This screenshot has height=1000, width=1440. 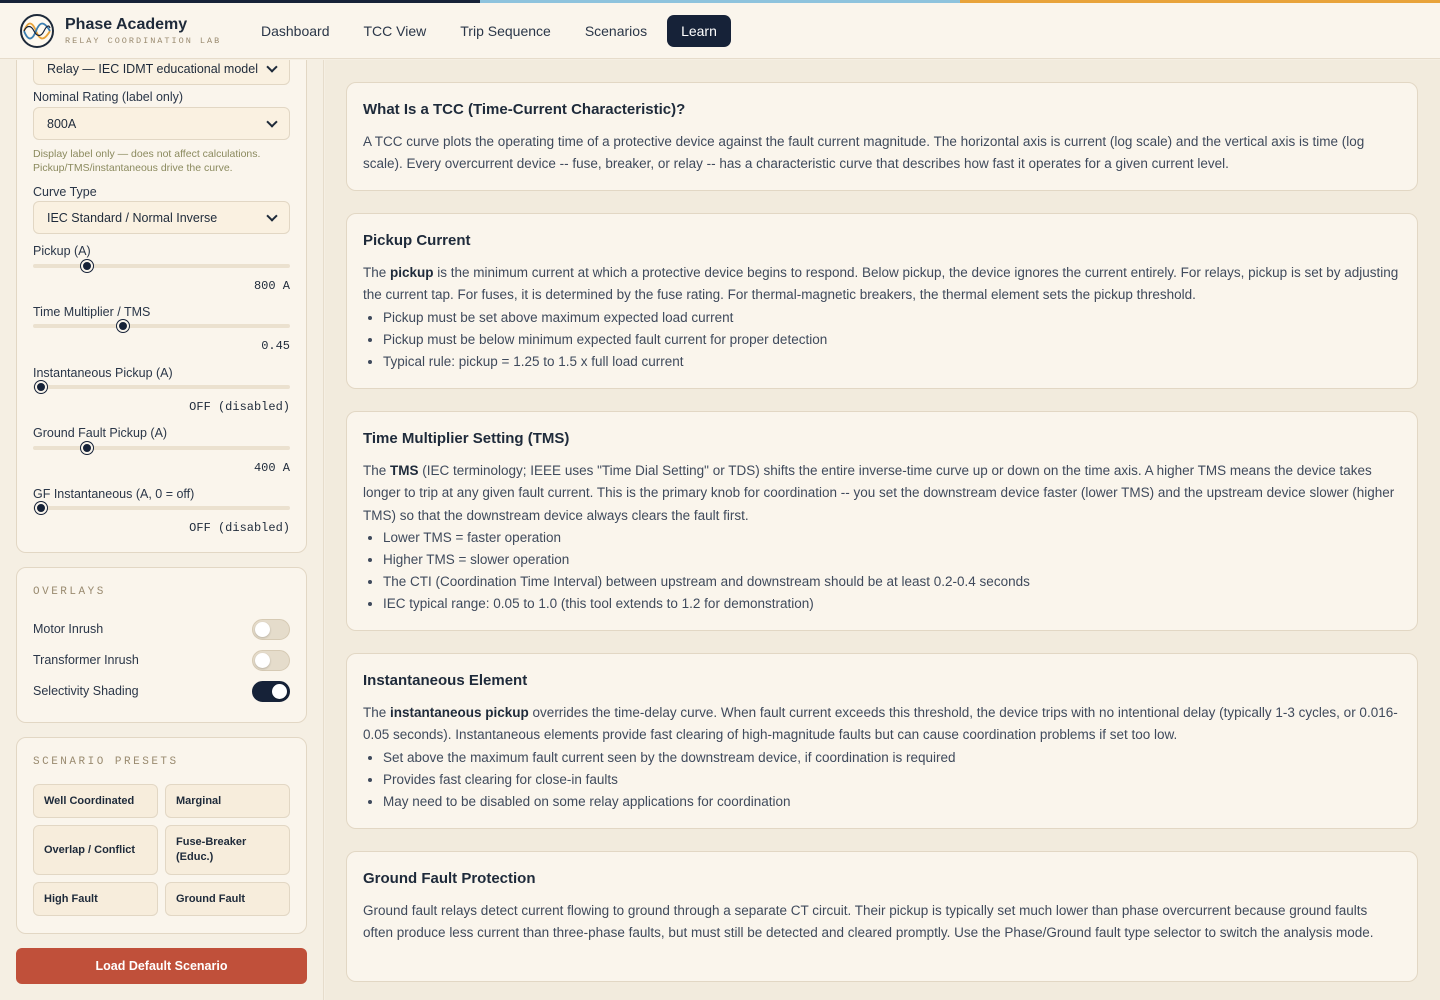 I want to click on device-model-value: Relay — IEC IDMT educational model, so click(x=152, y=68).